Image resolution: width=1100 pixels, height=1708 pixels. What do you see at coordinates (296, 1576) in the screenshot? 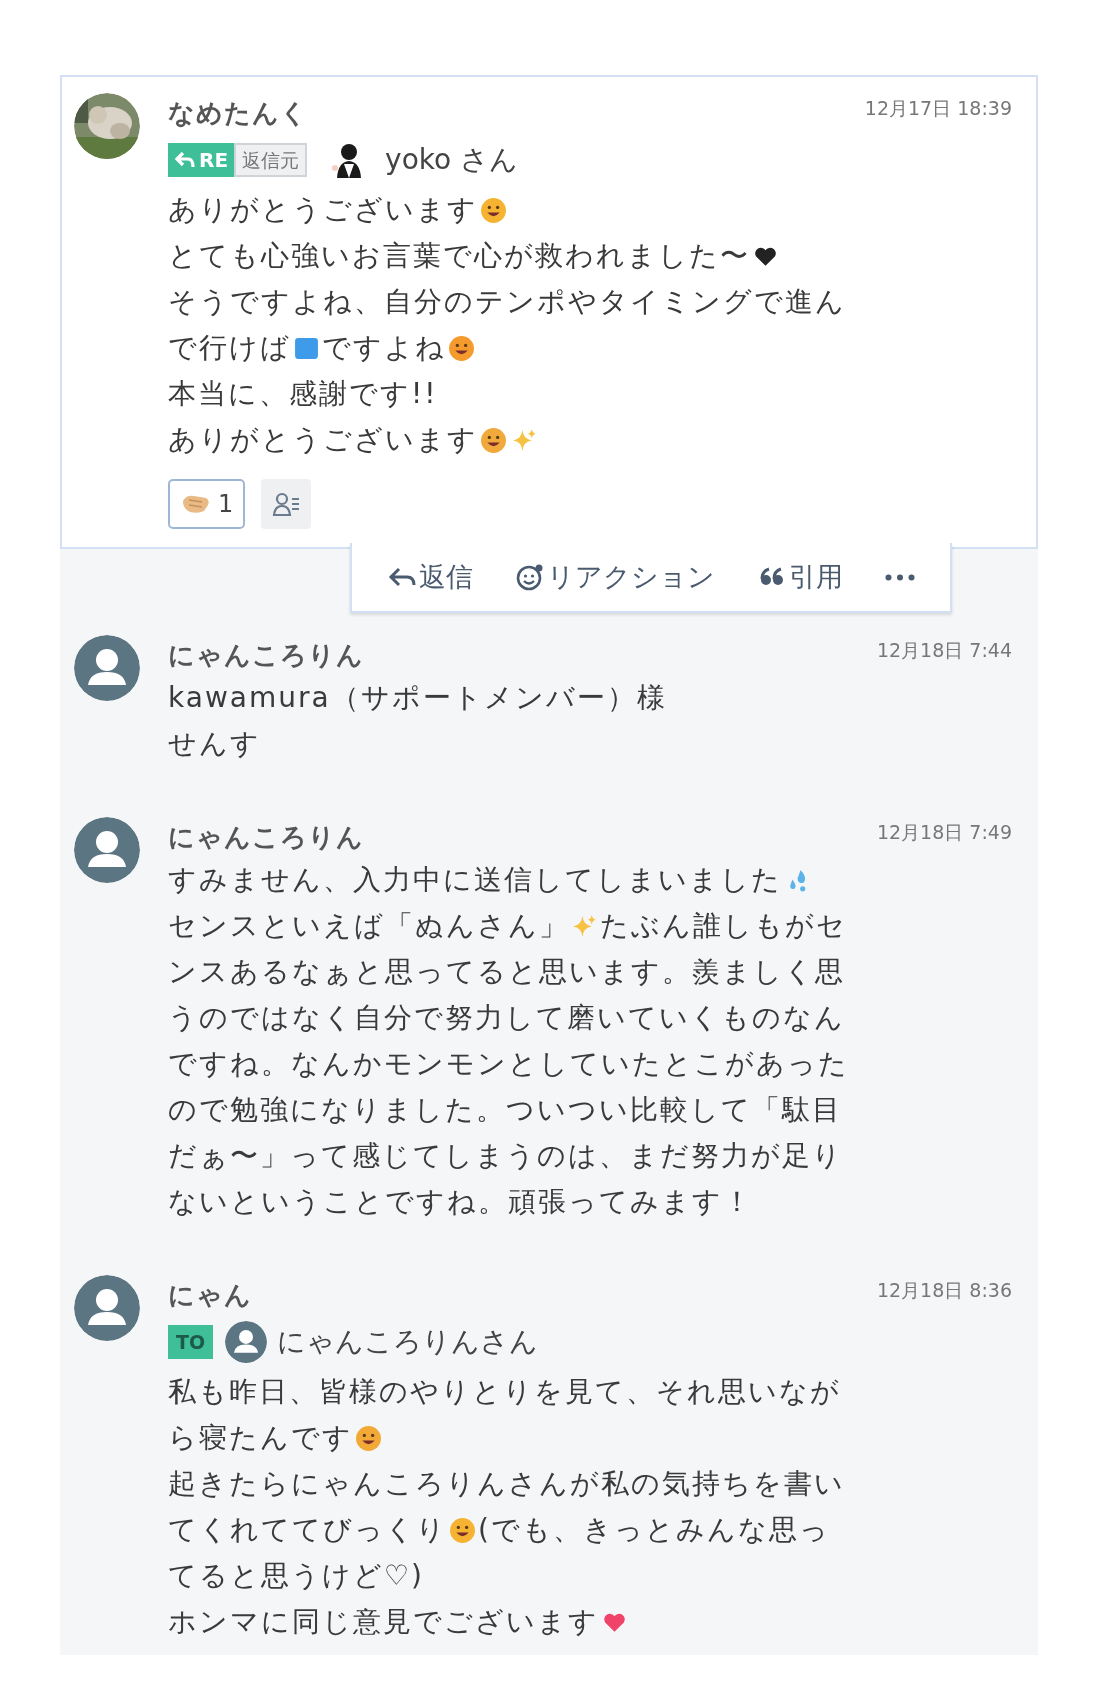
I see `message-text: てると思うけど♡)` at bounding box center [296, 1576].